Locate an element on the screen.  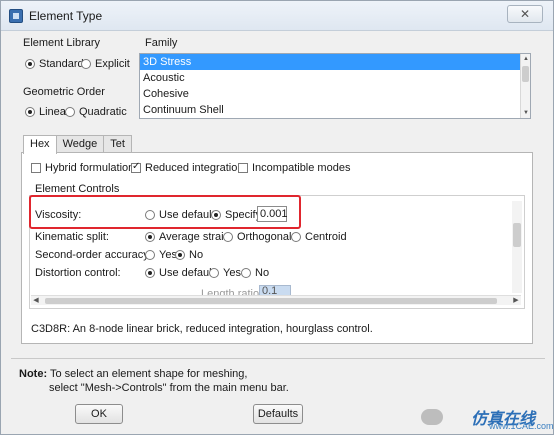
reduced-label: Reduced integration is located at coordinates (194, 168).